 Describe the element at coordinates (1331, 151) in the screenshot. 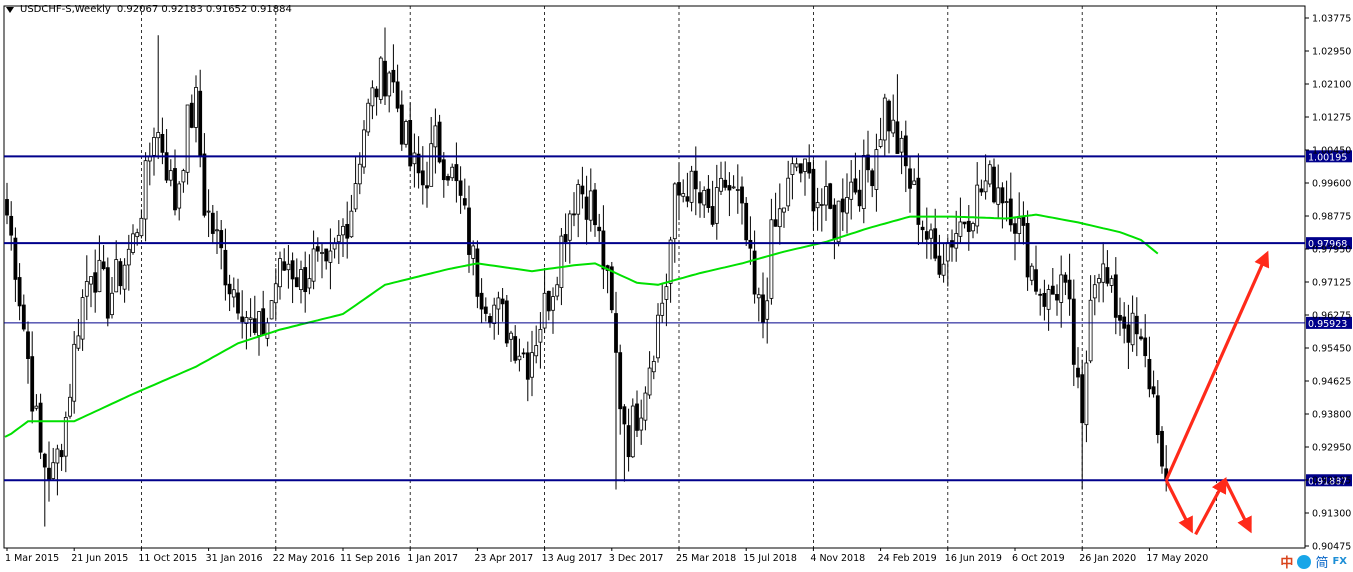

I see `y-tick-label: 1.00450` at that location.